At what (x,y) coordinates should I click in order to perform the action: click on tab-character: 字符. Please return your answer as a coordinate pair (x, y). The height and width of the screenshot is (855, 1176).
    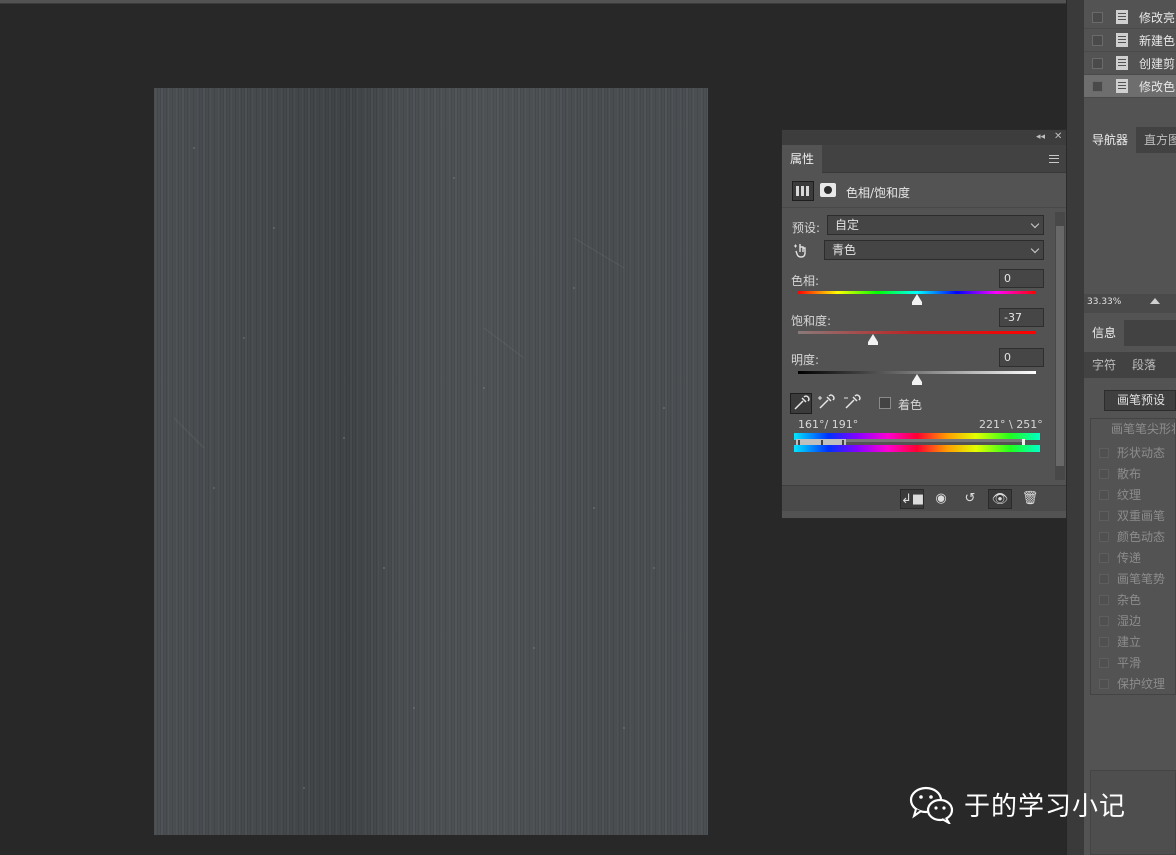
    Looking at the image, I should click on (1104, 365).